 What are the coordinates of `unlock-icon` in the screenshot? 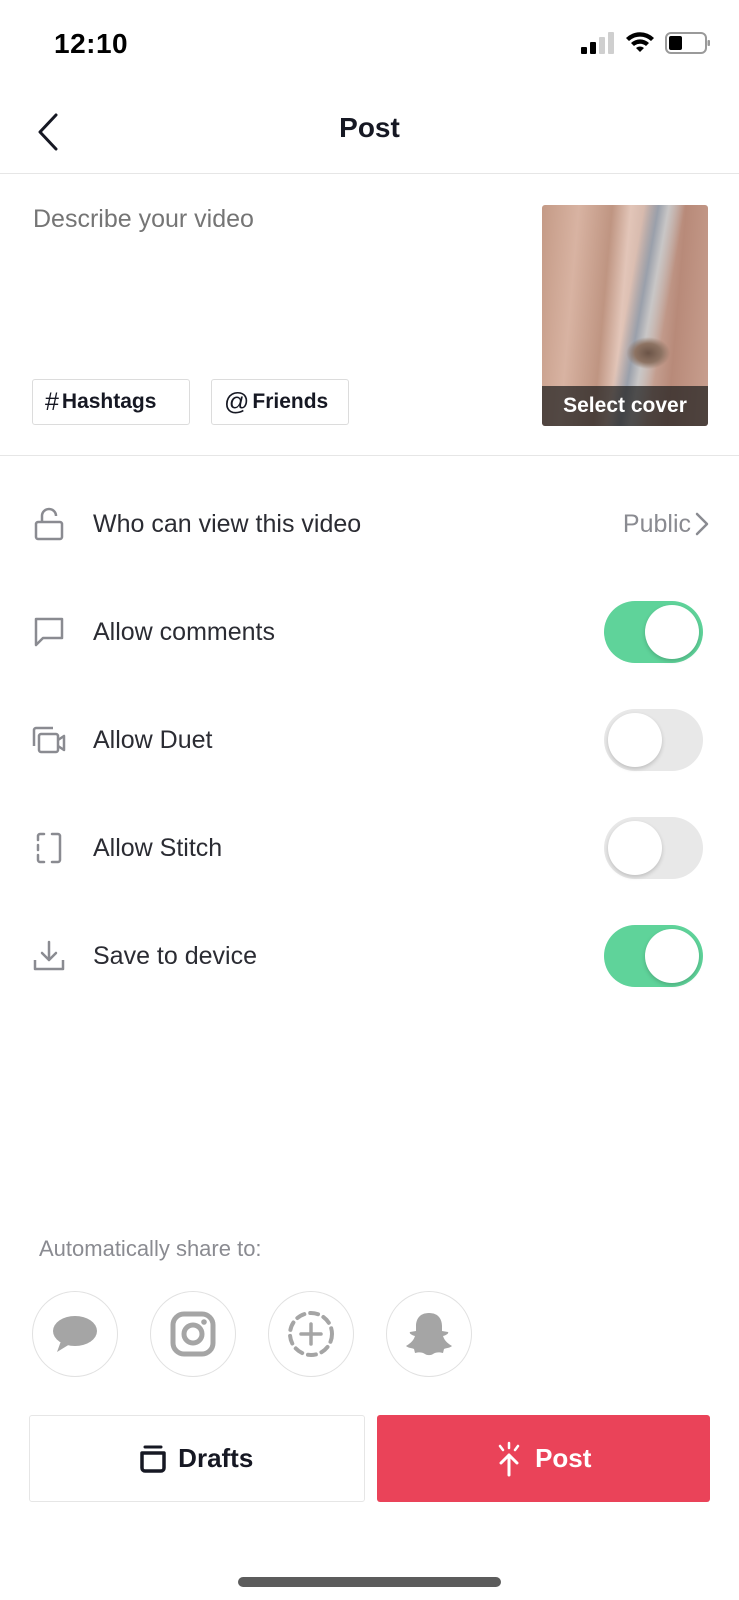 It's located at (49, 524).